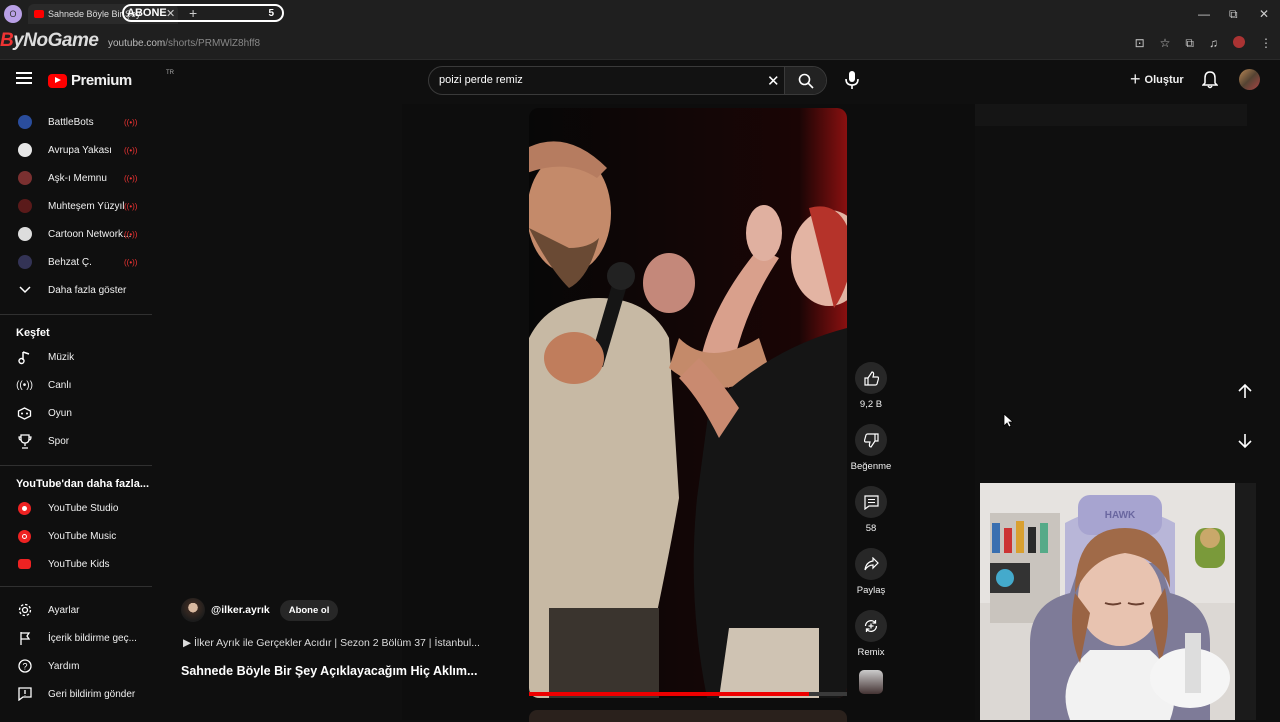  I want to click on plus-icon: +, so click(1135, 78).